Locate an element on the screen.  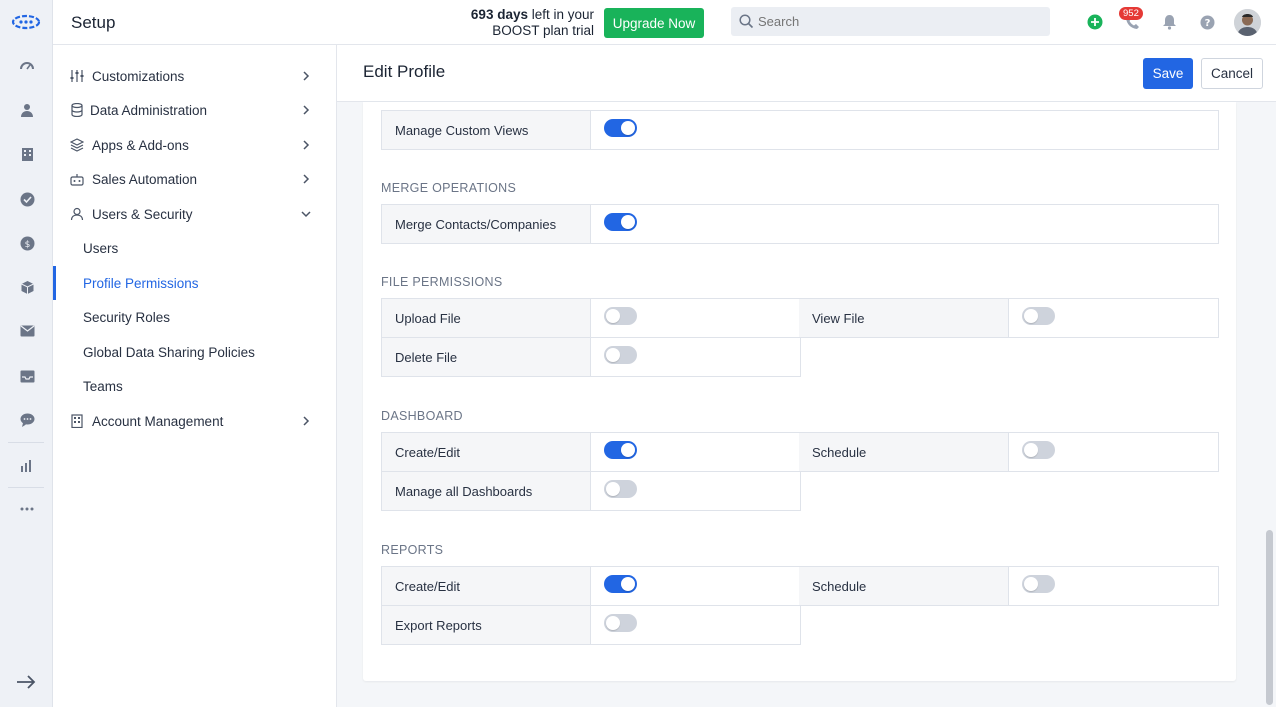
cancel-button: Cancel is located at coordinates (1232, 73).